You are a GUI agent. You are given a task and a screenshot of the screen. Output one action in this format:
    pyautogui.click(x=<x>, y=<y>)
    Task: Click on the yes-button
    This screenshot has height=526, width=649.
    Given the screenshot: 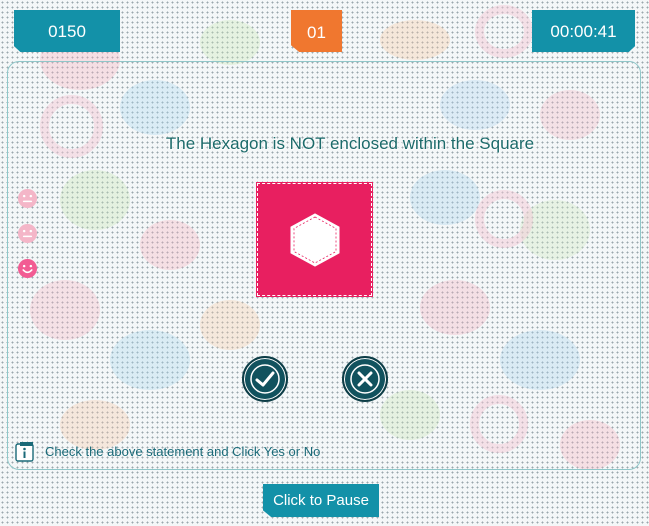 What is the action you would take?
    pyautogui.click(x=265, y=379)
    